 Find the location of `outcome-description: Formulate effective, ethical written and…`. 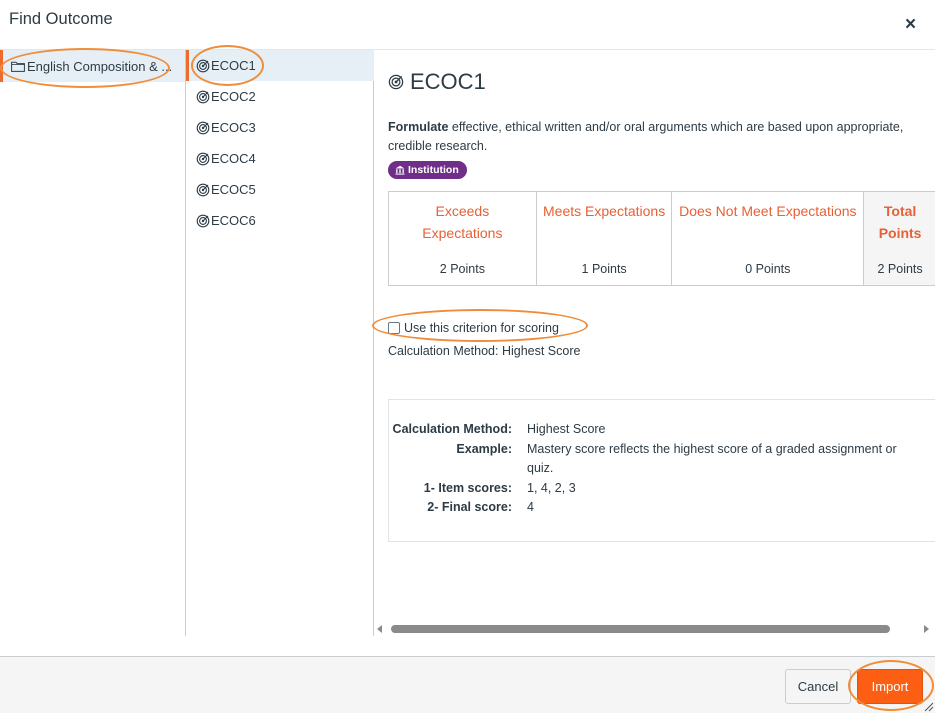

outcome-description: Formulate effective, ethical written and… is located at coordinates (658, 137).